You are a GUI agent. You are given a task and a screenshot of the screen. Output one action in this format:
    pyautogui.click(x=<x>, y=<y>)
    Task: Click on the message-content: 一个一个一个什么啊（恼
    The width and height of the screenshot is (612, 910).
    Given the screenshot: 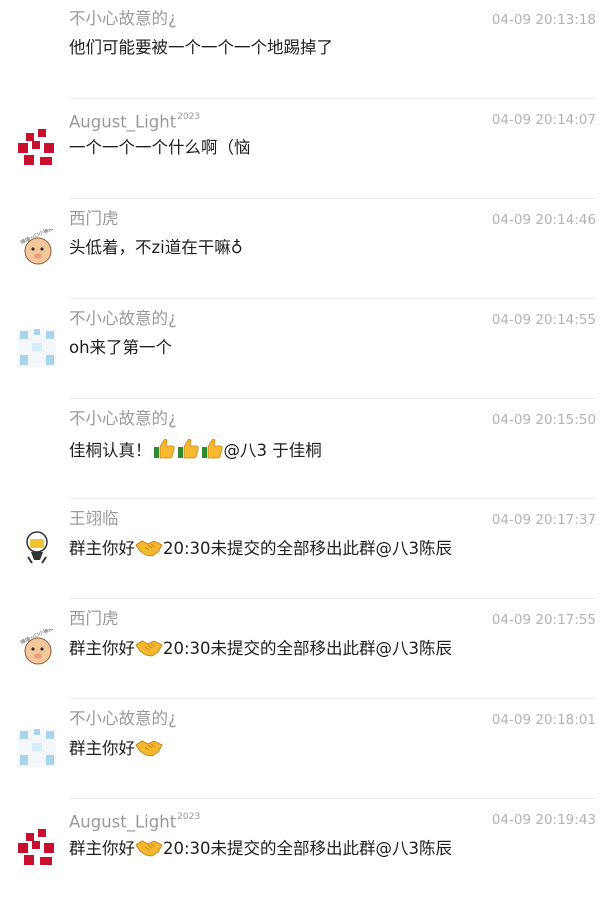 What is the action you would take?
    pyautogui.click(x=160, y=148)
    